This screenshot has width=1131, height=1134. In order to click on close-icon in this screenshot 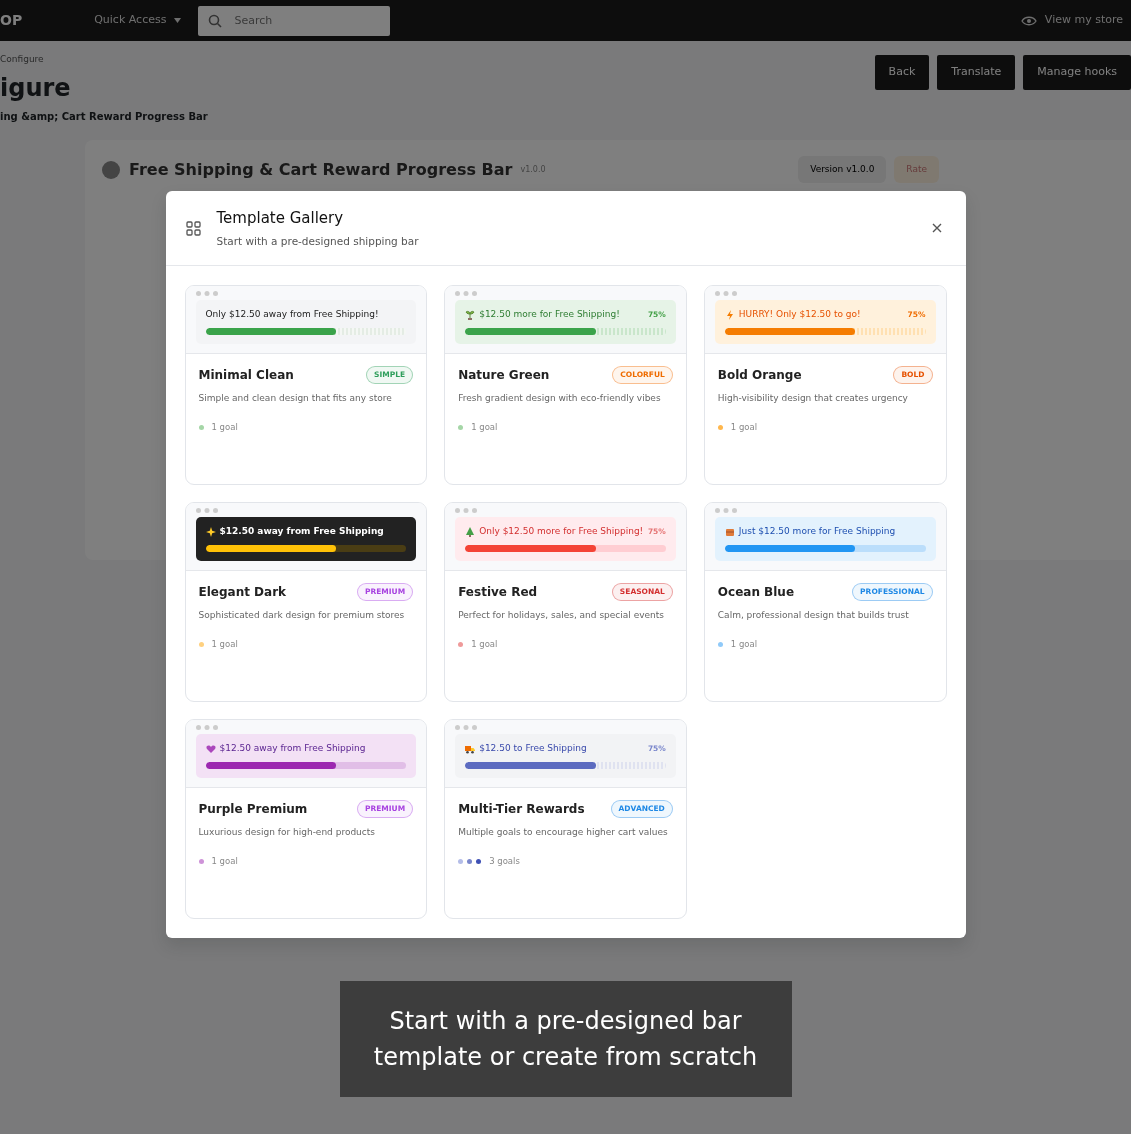, I will do `click(936, 228)`.